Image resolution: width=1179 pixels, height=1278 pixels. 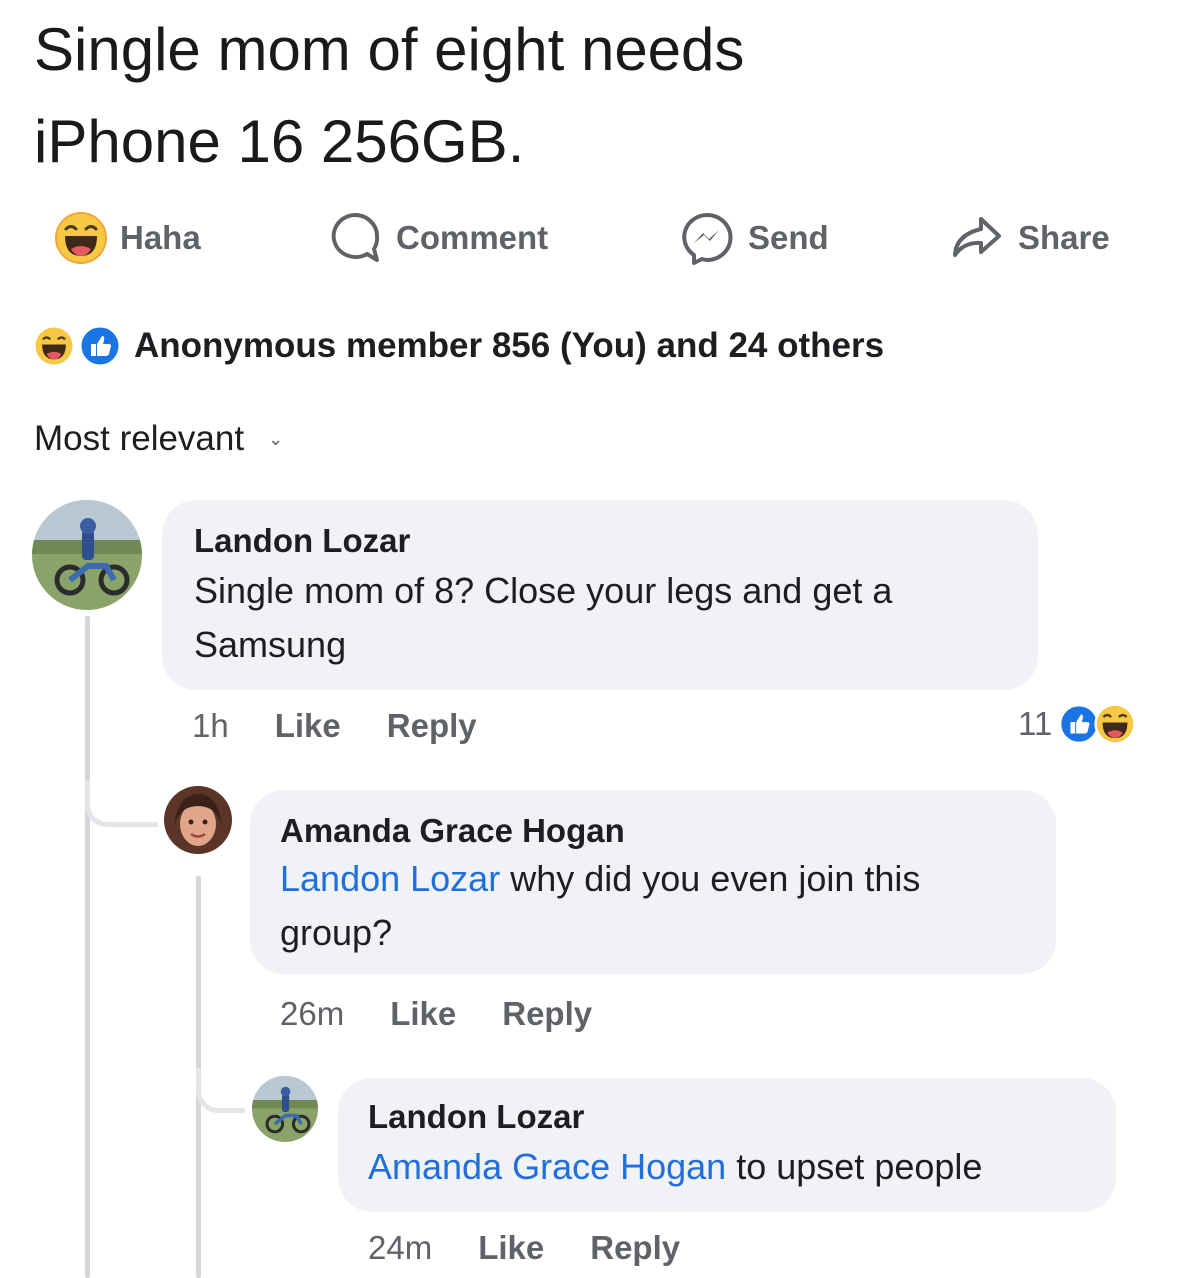 What do you see at coordinates (390, 878) in the screenshot?
I see `mention-link: Landon Lozar` at bounding box center [390, 878].